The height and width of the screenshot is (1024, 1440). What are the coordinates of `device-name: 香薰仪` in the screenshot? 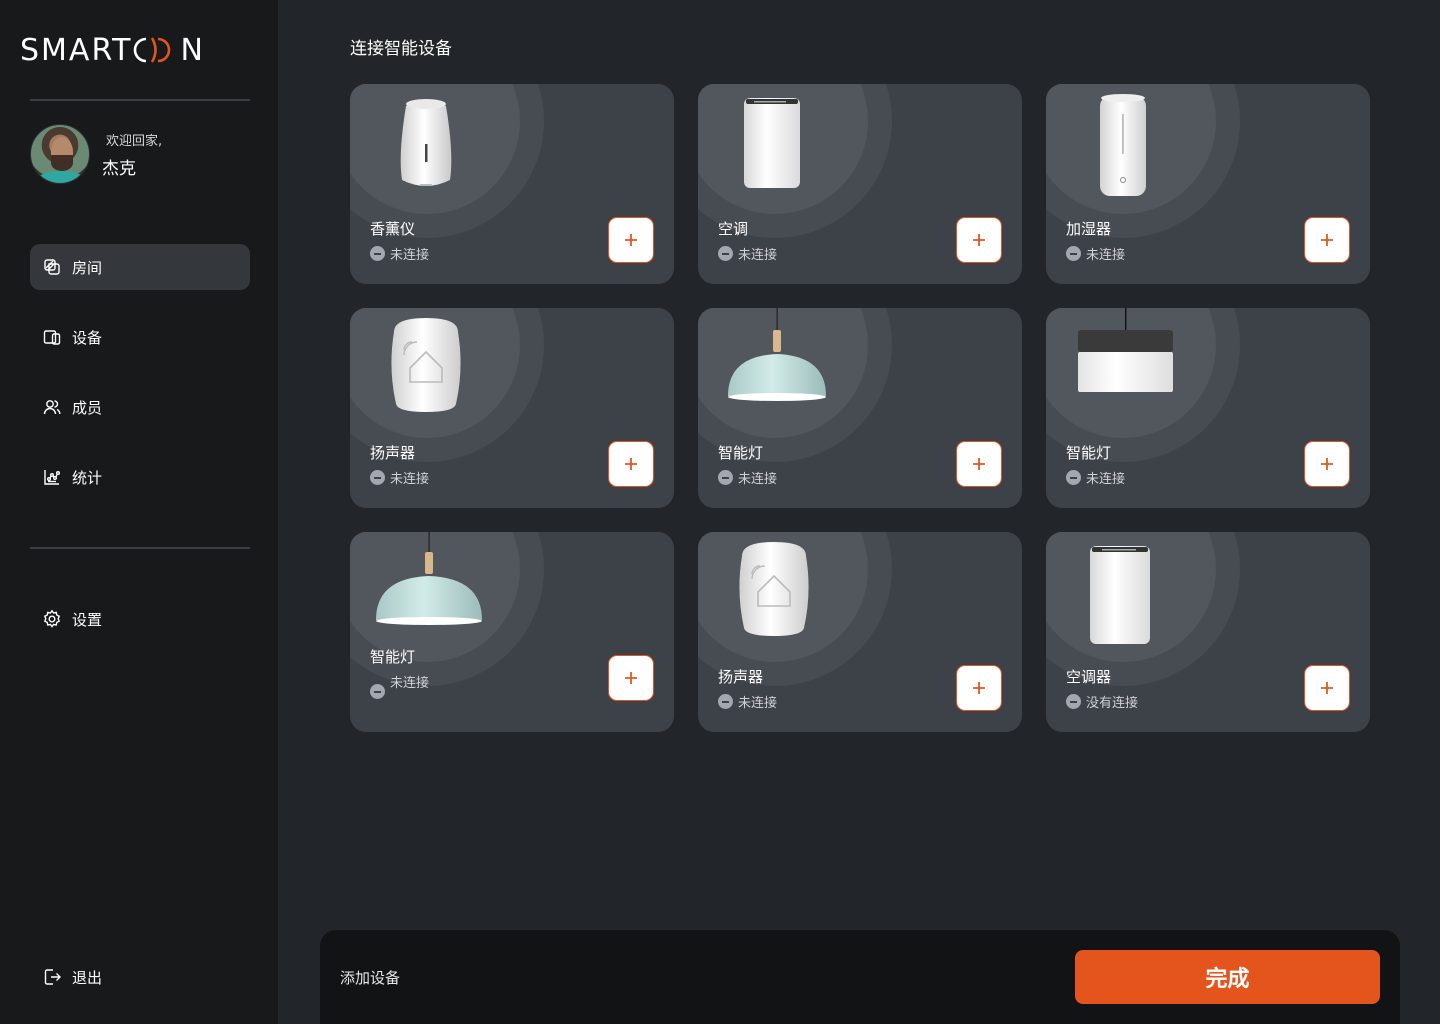 It's located at (393, 229).